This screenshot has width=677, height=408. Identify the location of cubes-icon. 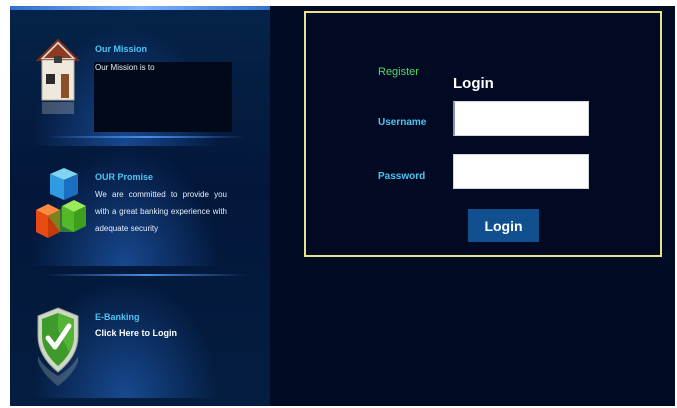
(61, 203).